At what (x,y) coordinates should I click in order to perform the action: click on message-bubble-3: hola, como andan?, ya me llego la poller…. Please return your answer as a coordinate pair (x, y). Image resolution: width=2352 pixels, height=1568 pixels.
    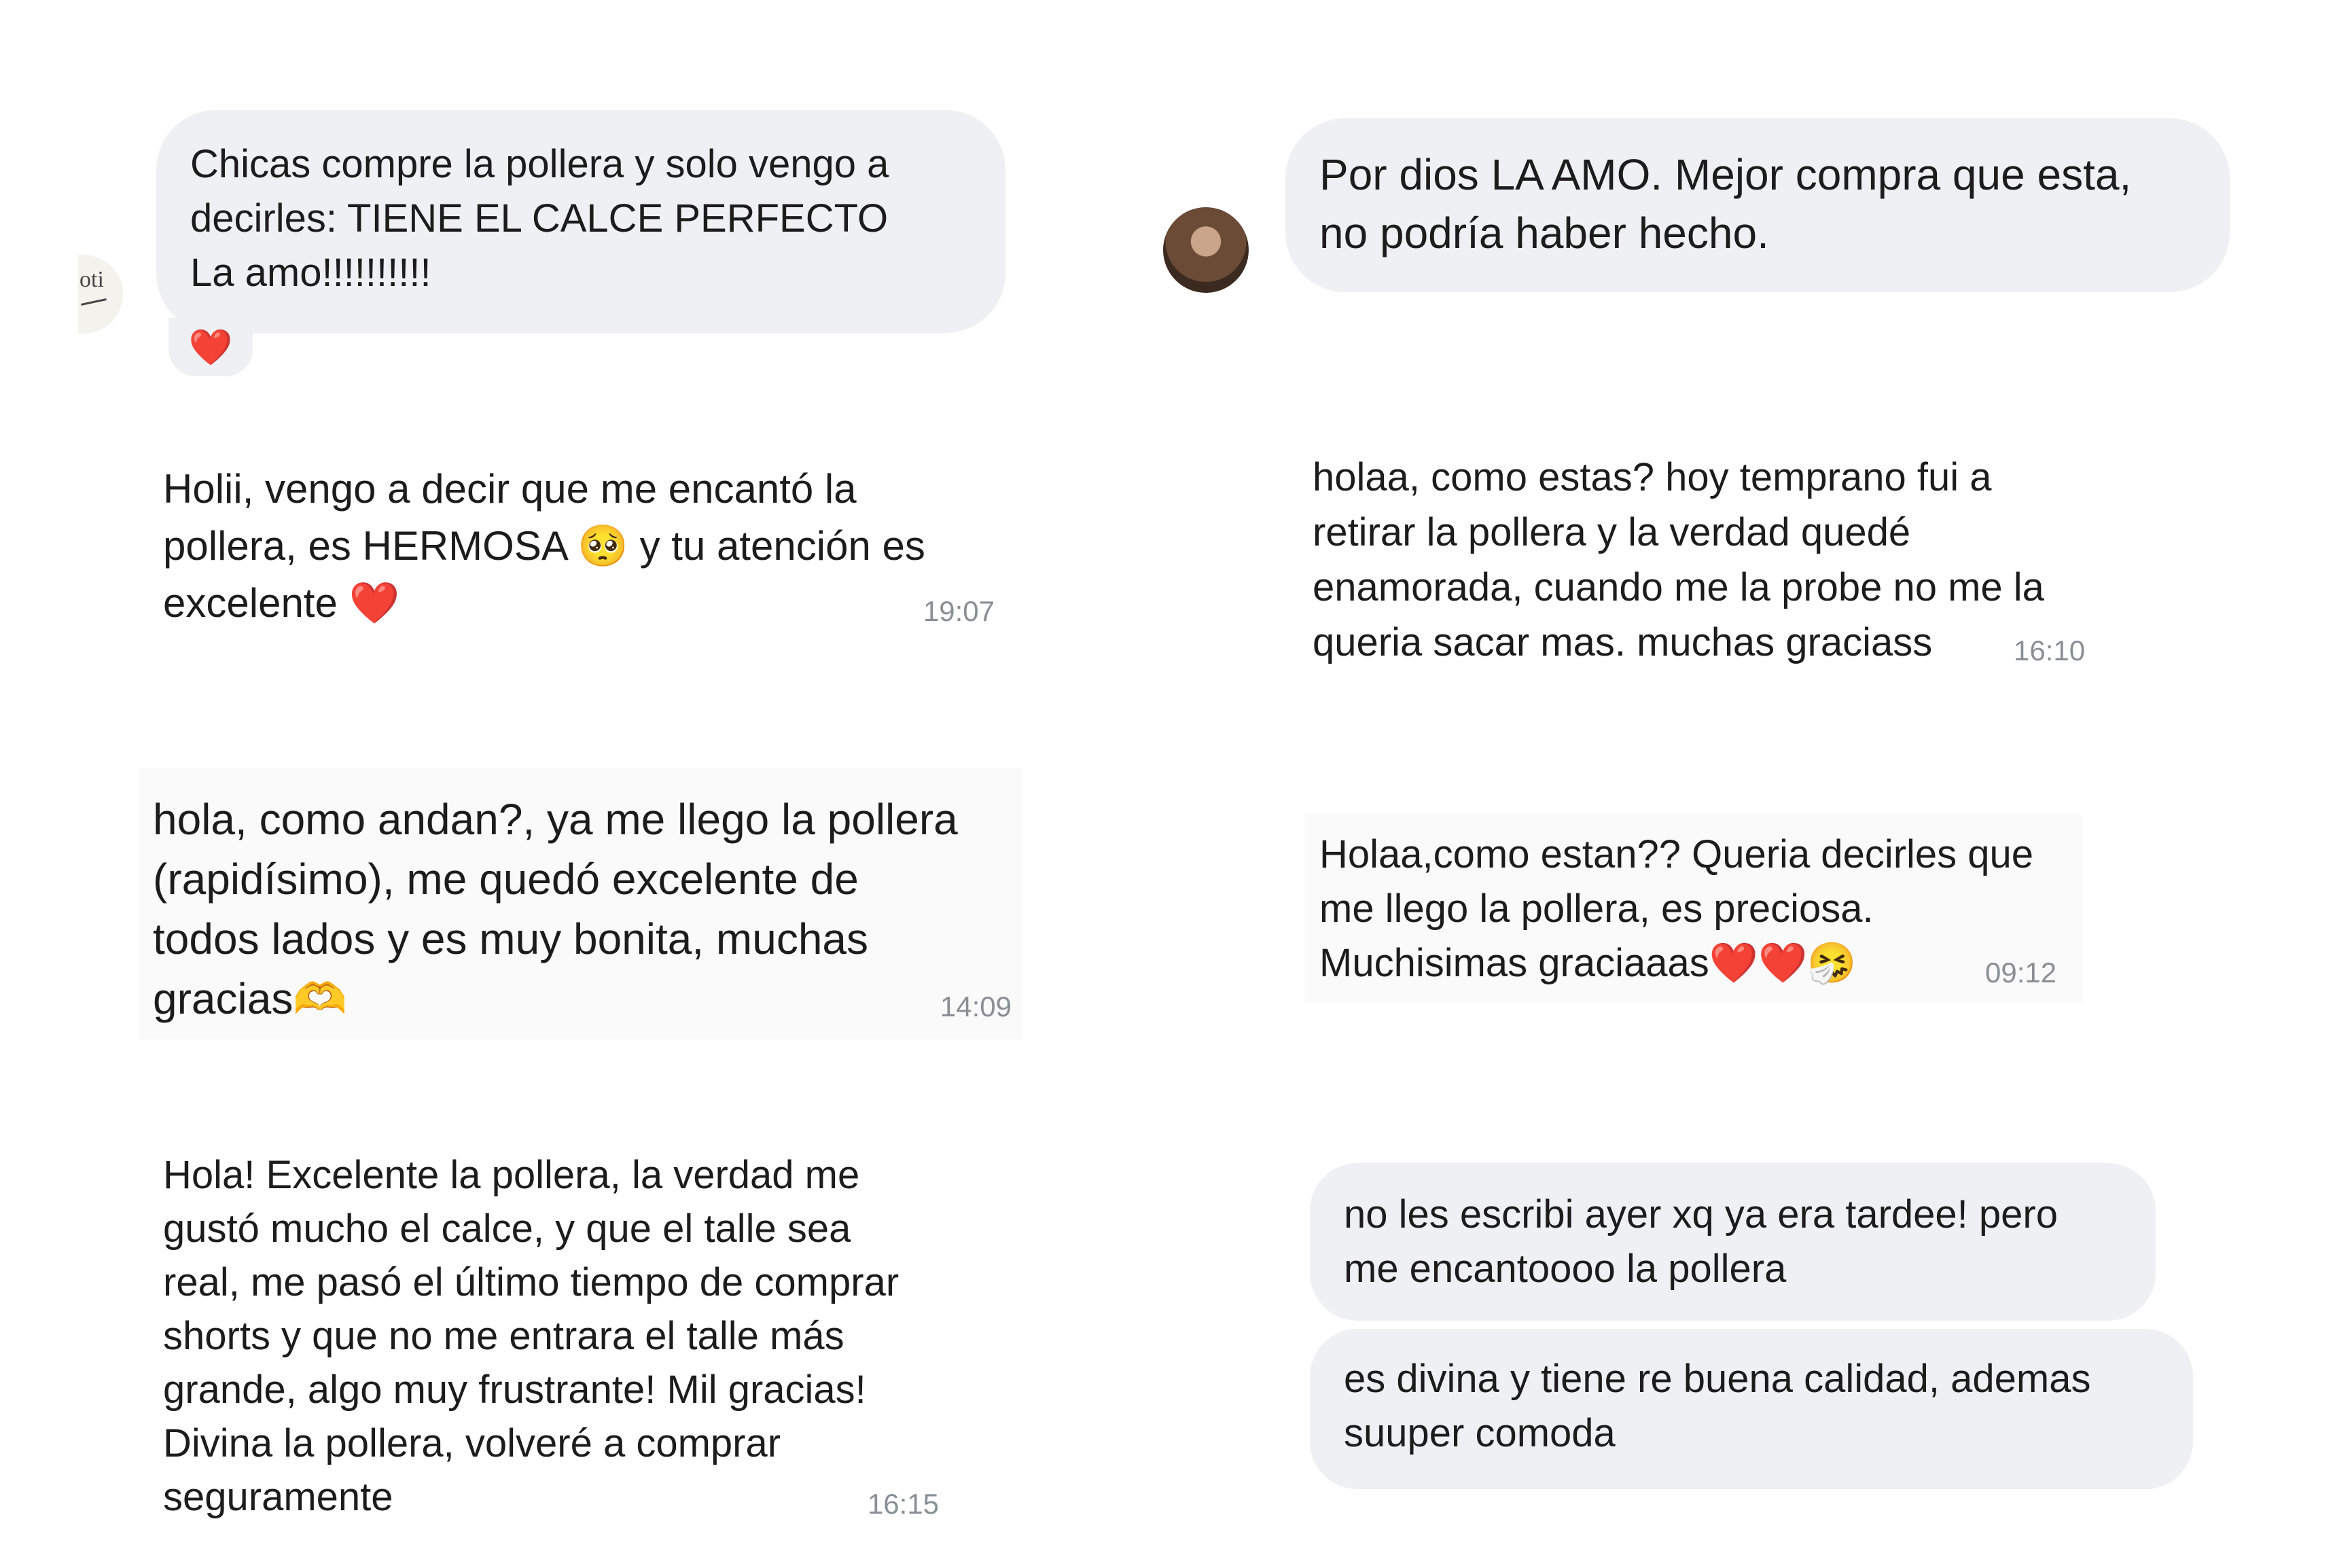
    Looking at the image, I should click on (580, 904).